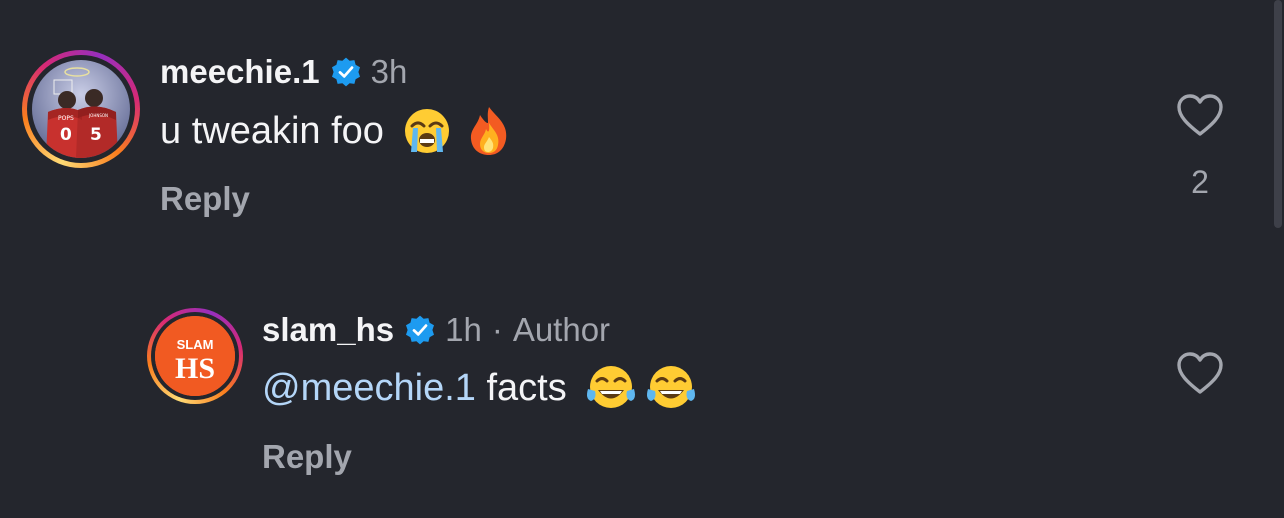 This screenshot has height=518, width=1284. Describe the element at coordinates (66, 118) in the screenshot. I see `avatar-text-pops: POPS` at that location.